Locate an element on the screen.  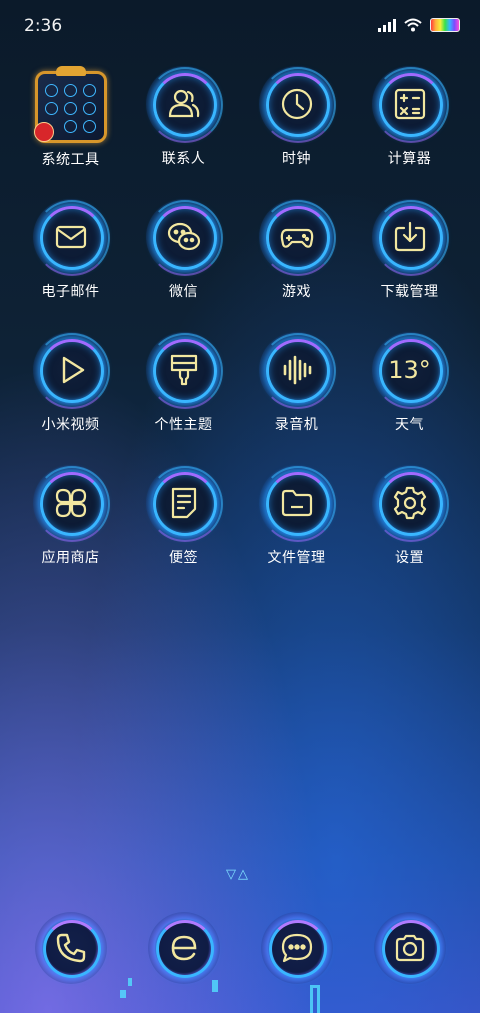
theme-brush-icon is located at coordinates (183, 370).